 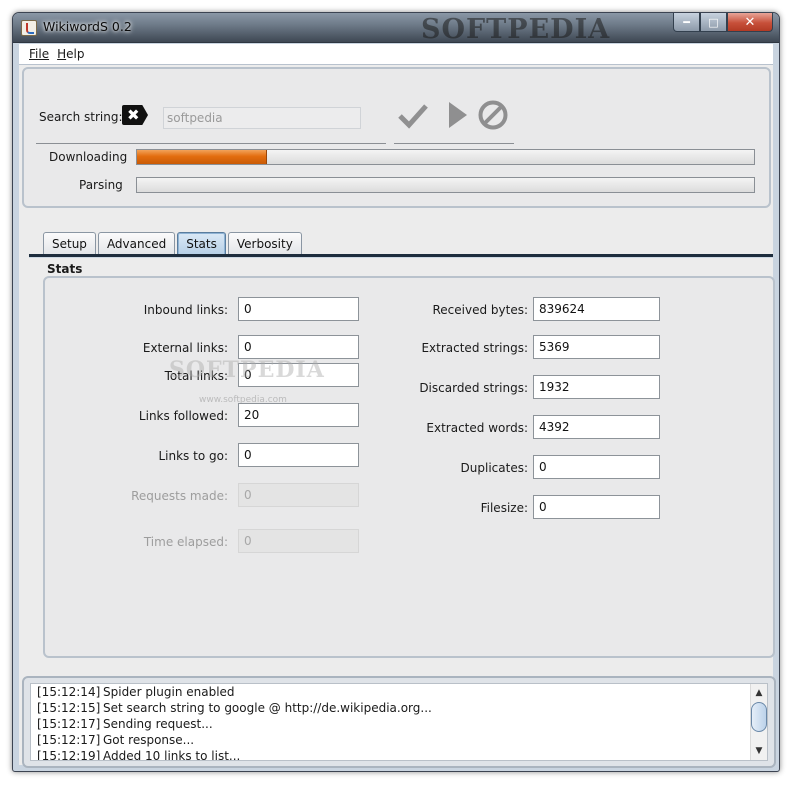 I want to click on java-app-icon, so click(x=29, y=28).